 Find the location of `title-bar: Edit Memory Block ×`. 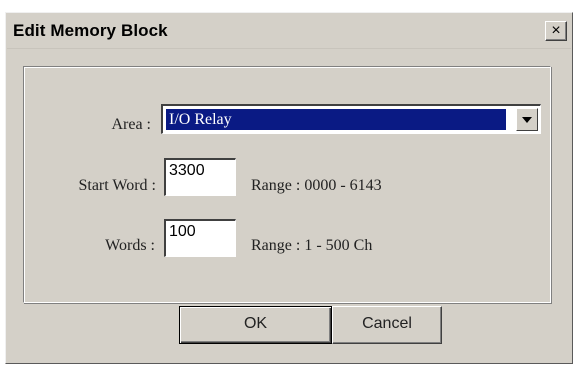

title-bar: Edit Memory Block × is located at coordinates (289, 31).